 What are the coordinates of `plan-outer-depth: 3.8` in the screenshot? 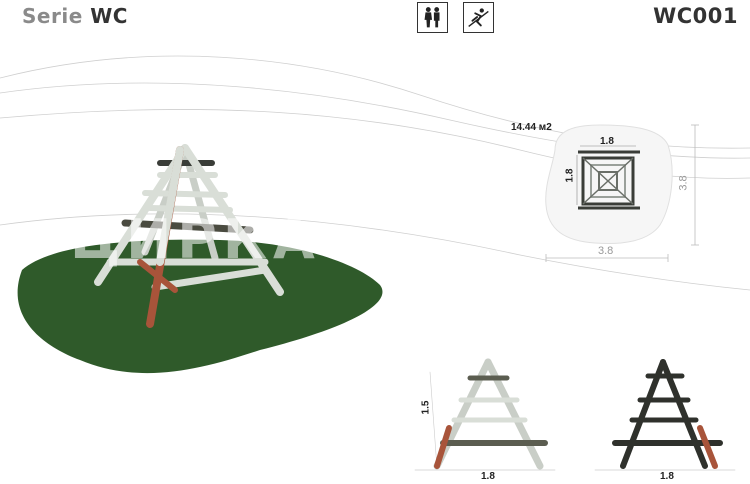 It's located at (683, 183).